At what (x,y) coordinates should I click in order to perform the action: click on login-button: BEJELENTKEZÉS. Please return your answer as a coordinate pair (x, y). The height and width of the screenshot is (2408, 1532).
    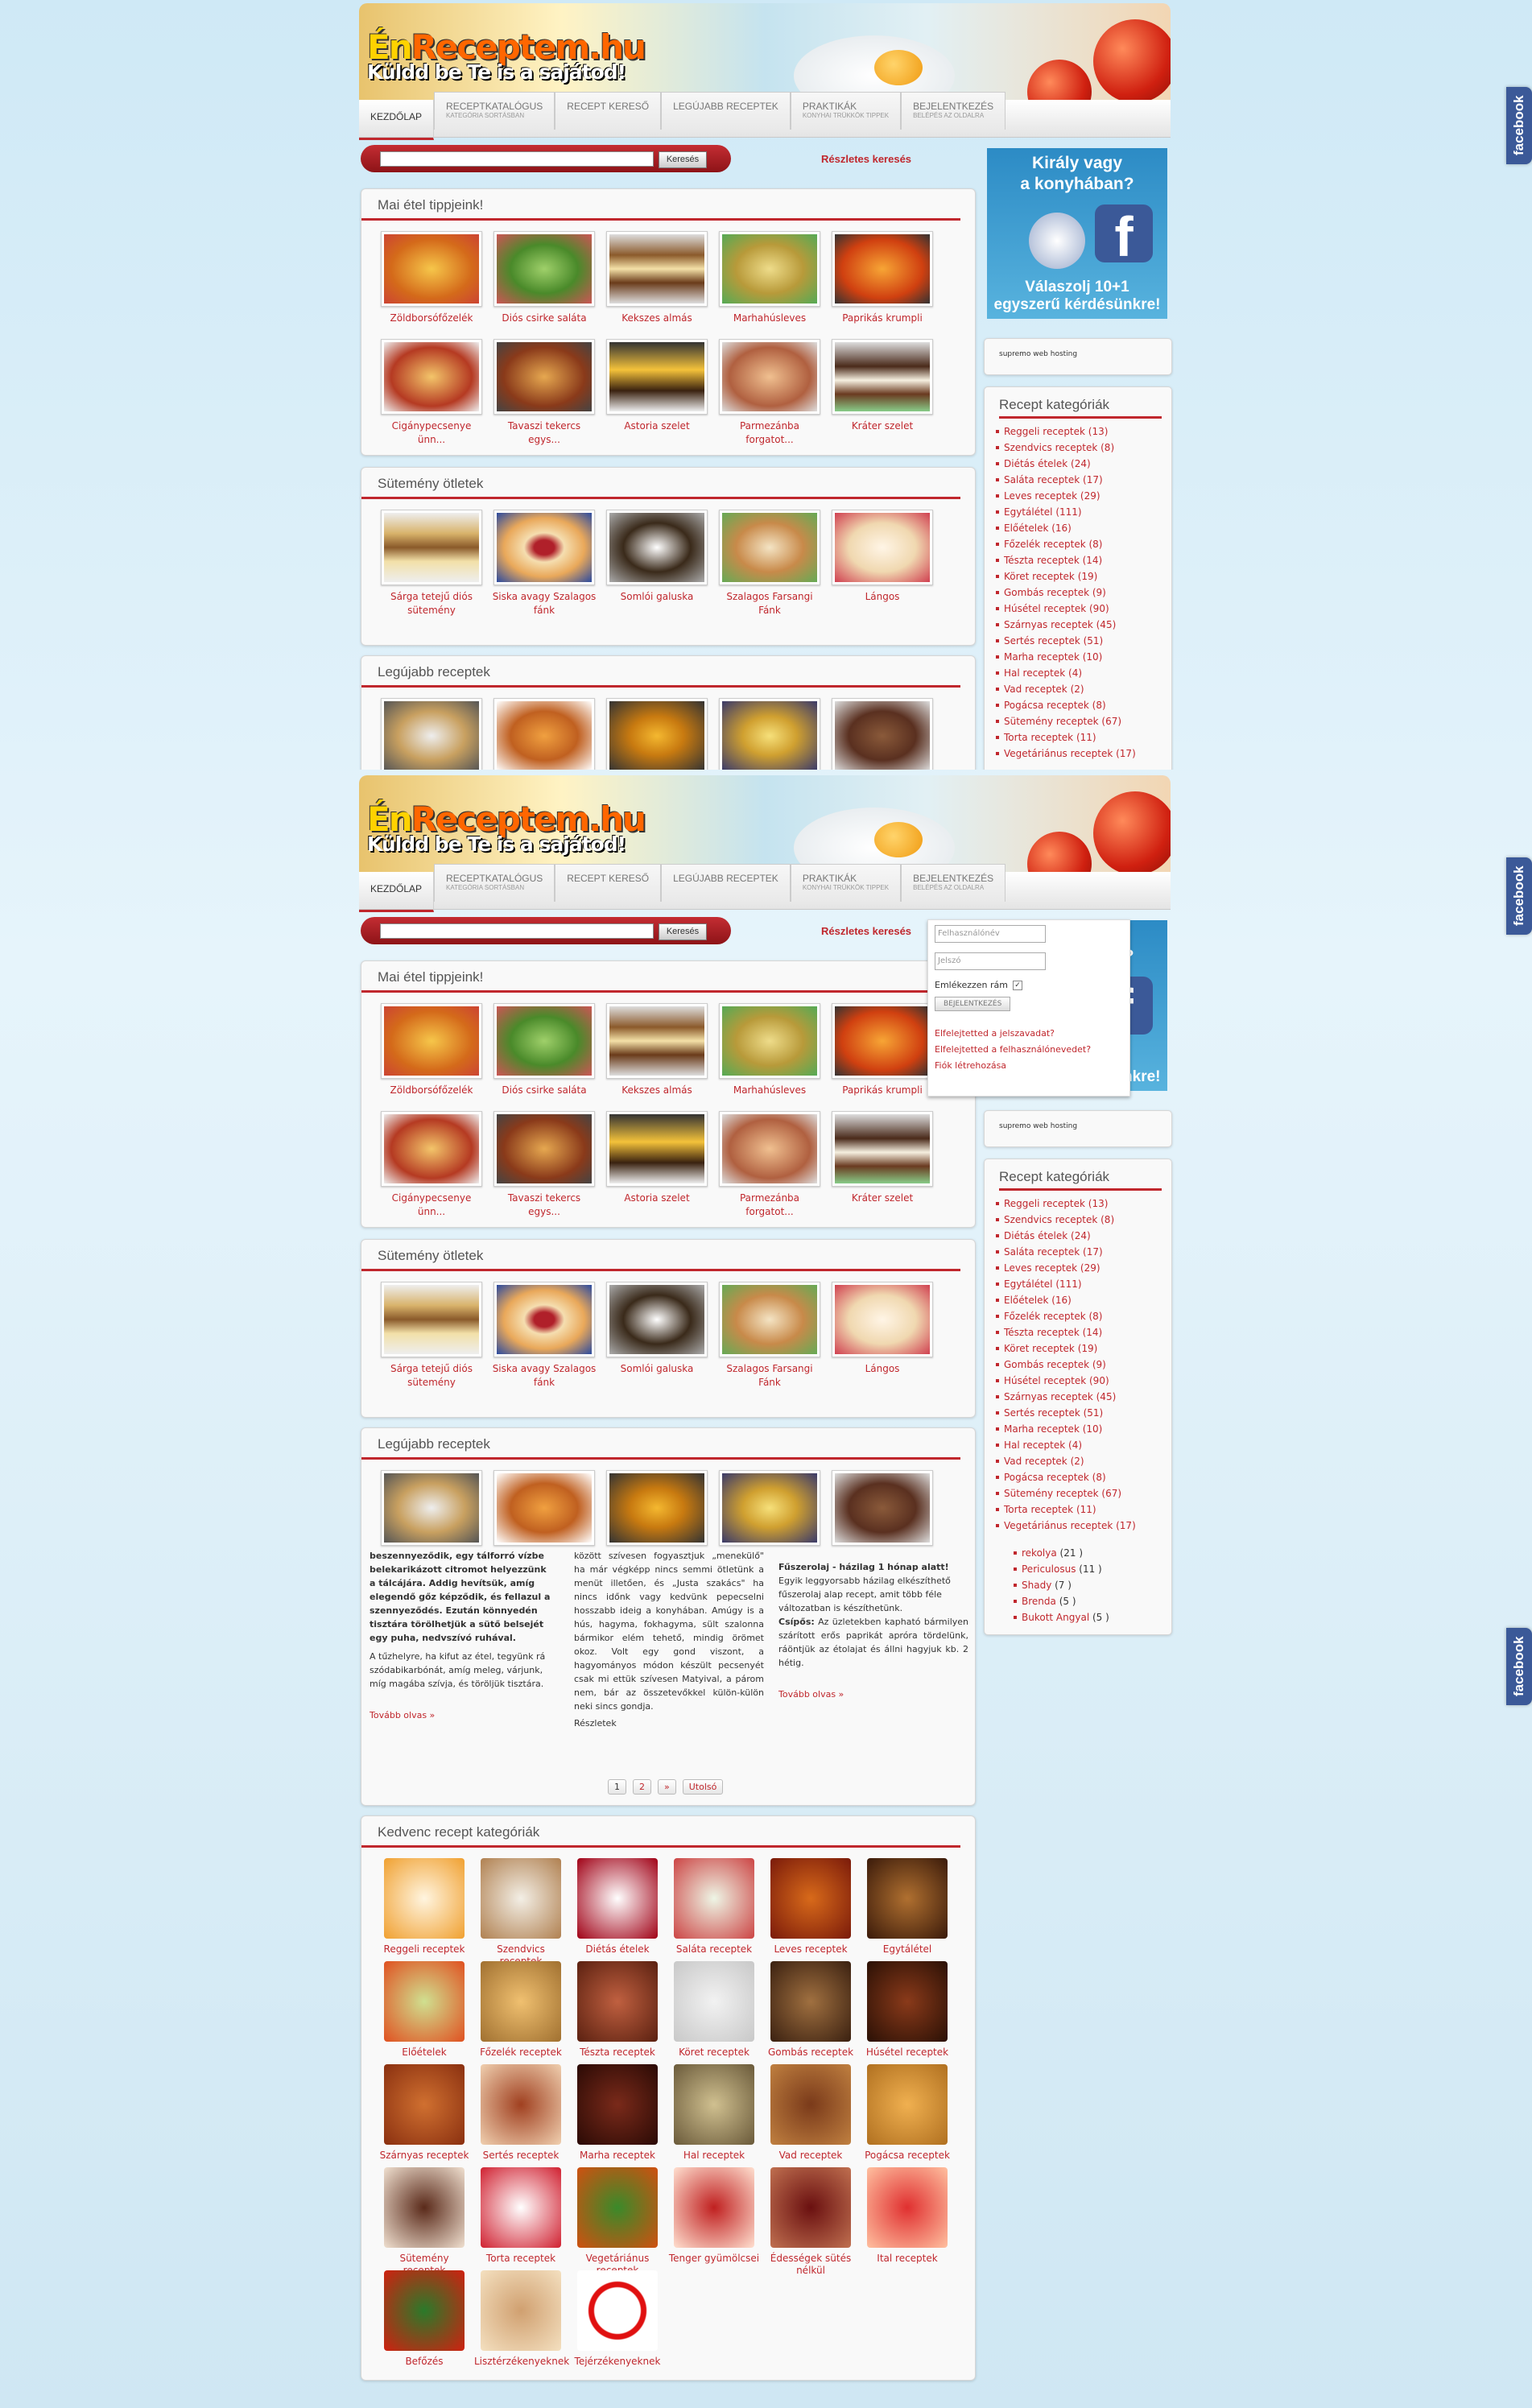
    Looking at the image, I should click on (973, 1004).